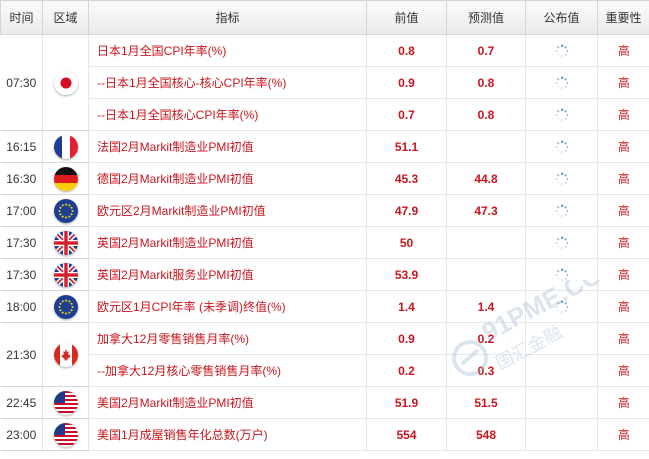  Describe the element at coordinates (21, 178) in the screenshot. I see `time-cell: 16:30` at that location.